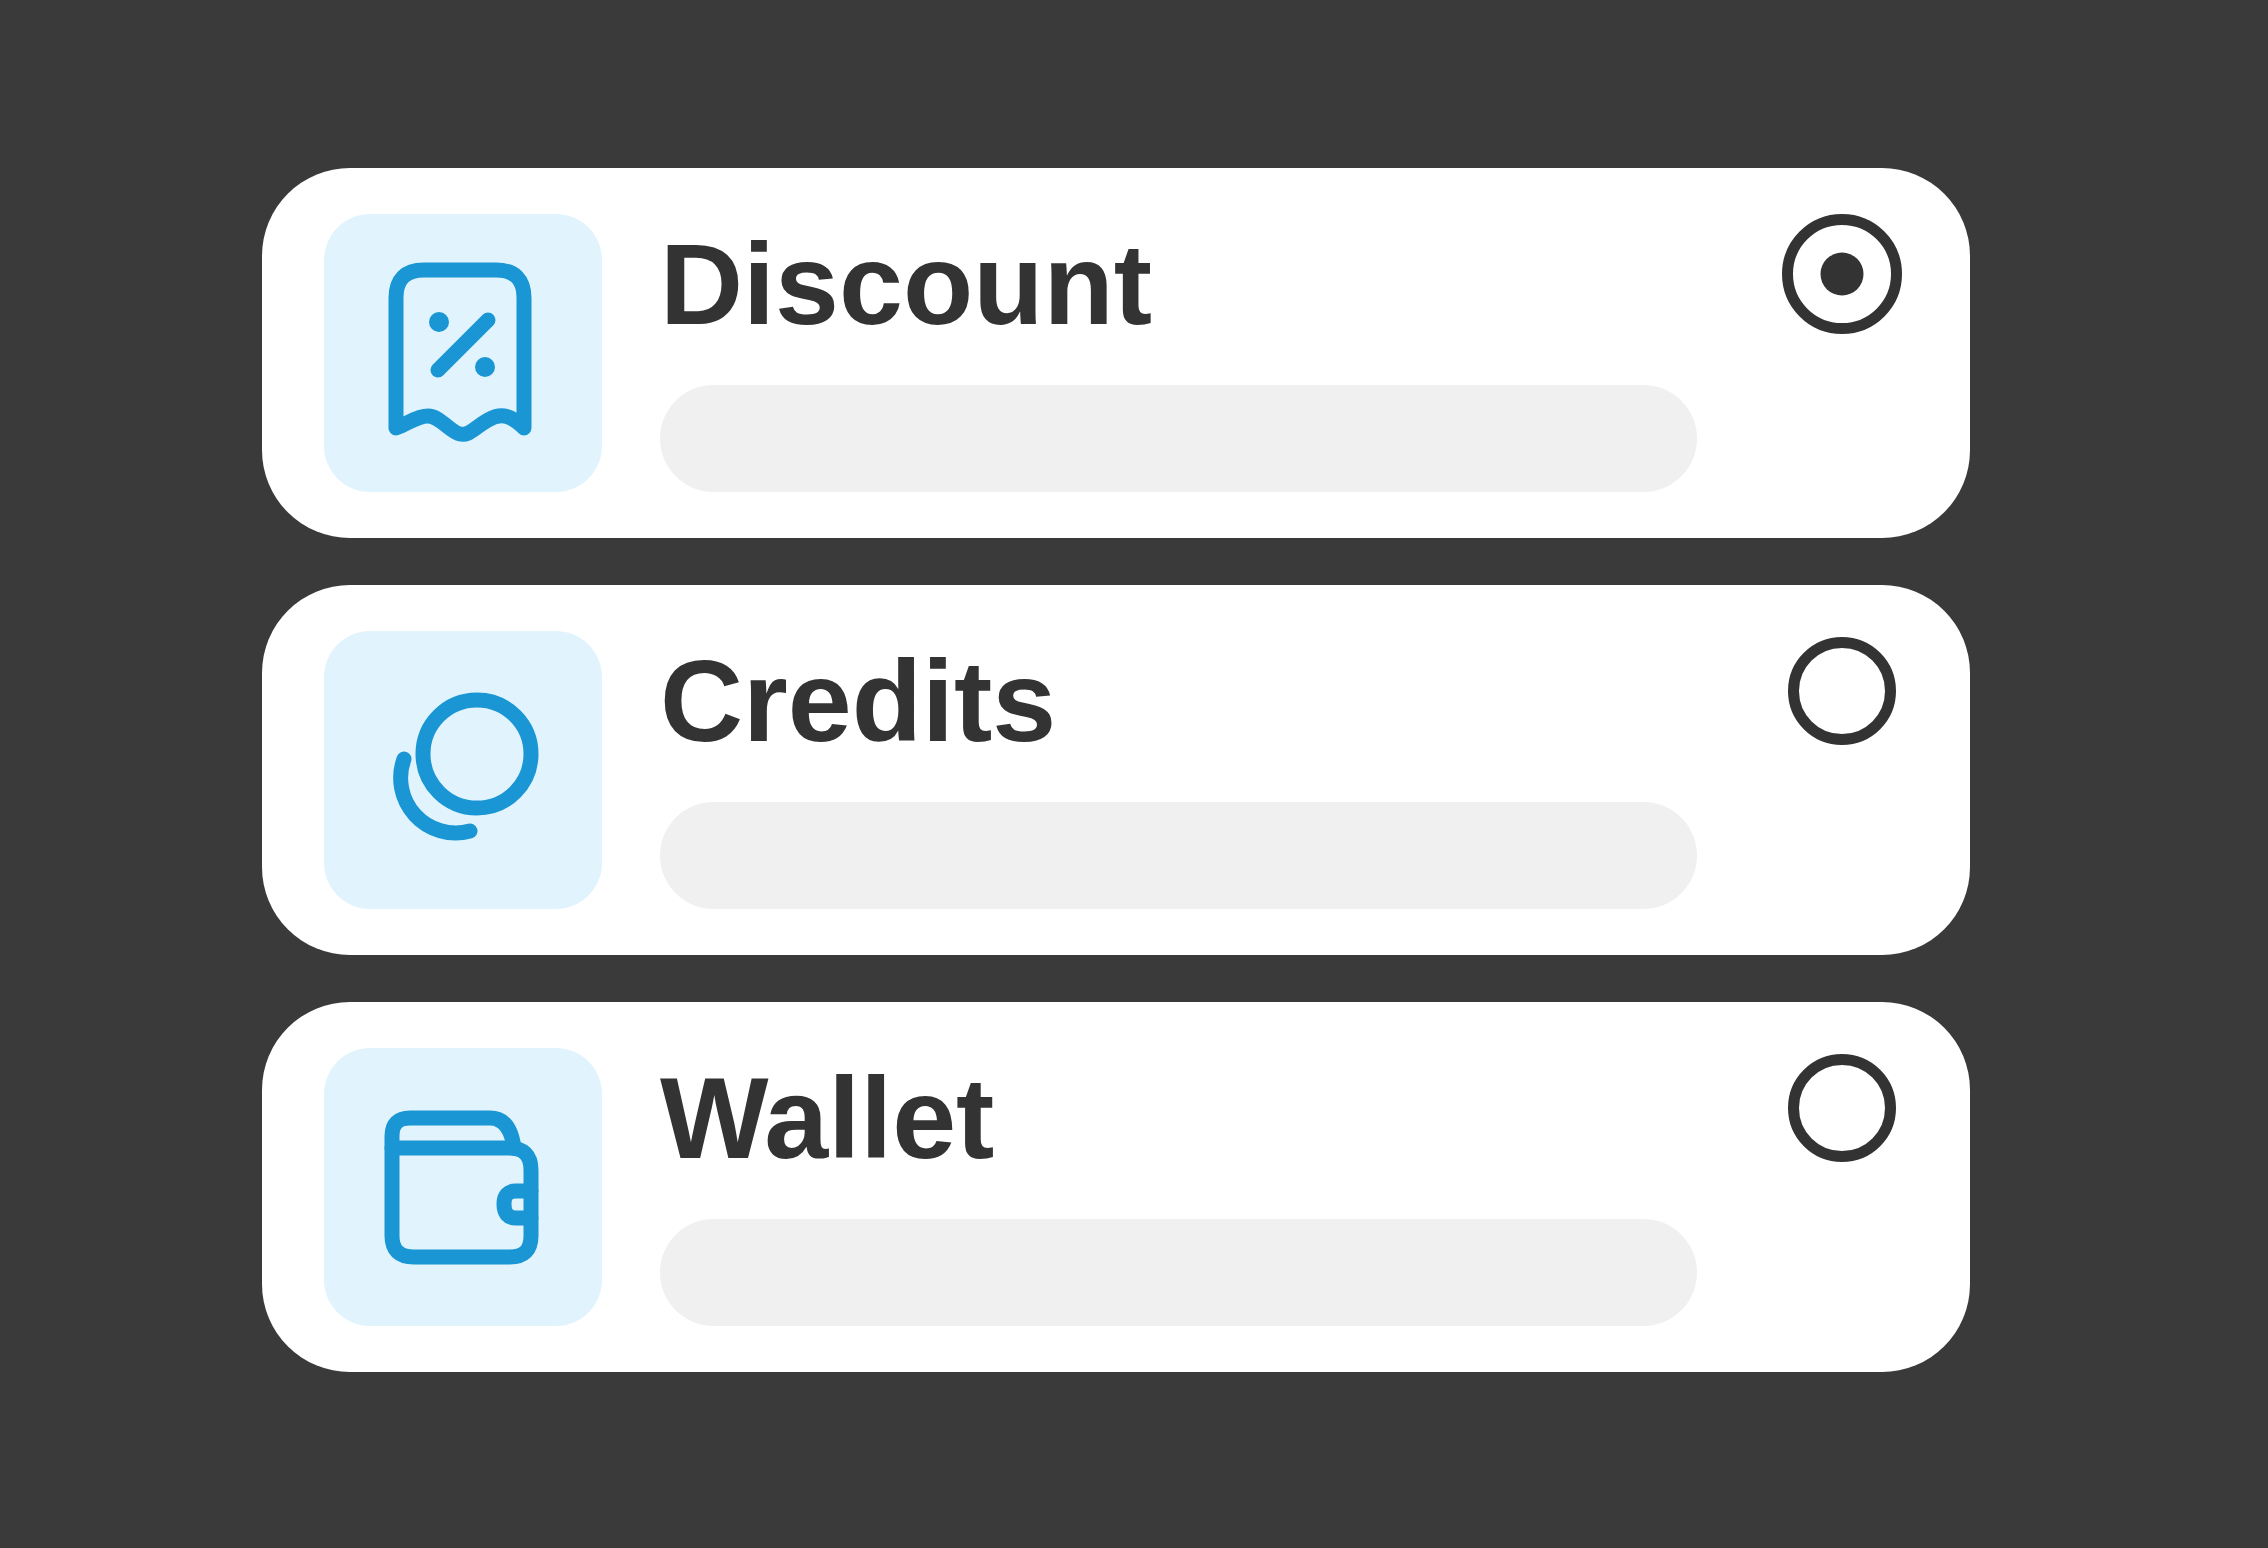  I want to click on wallet-icon, so click(463, 1187).